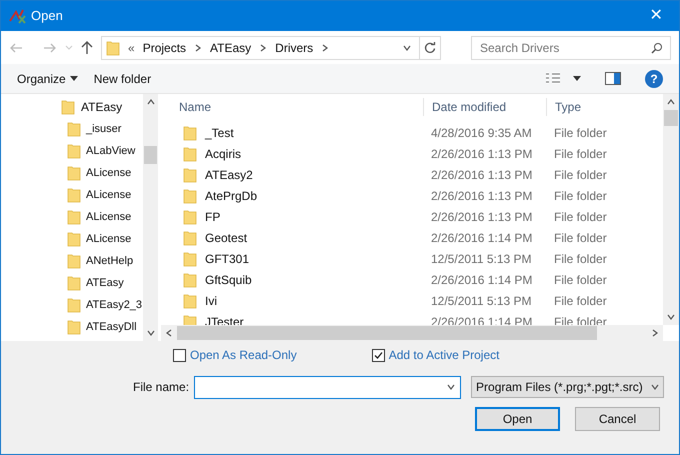 Image resolution: width=680 pixels, height=455 pixels. I want to click on checkbox-label: Open As Read-Only, so click(243, 355).